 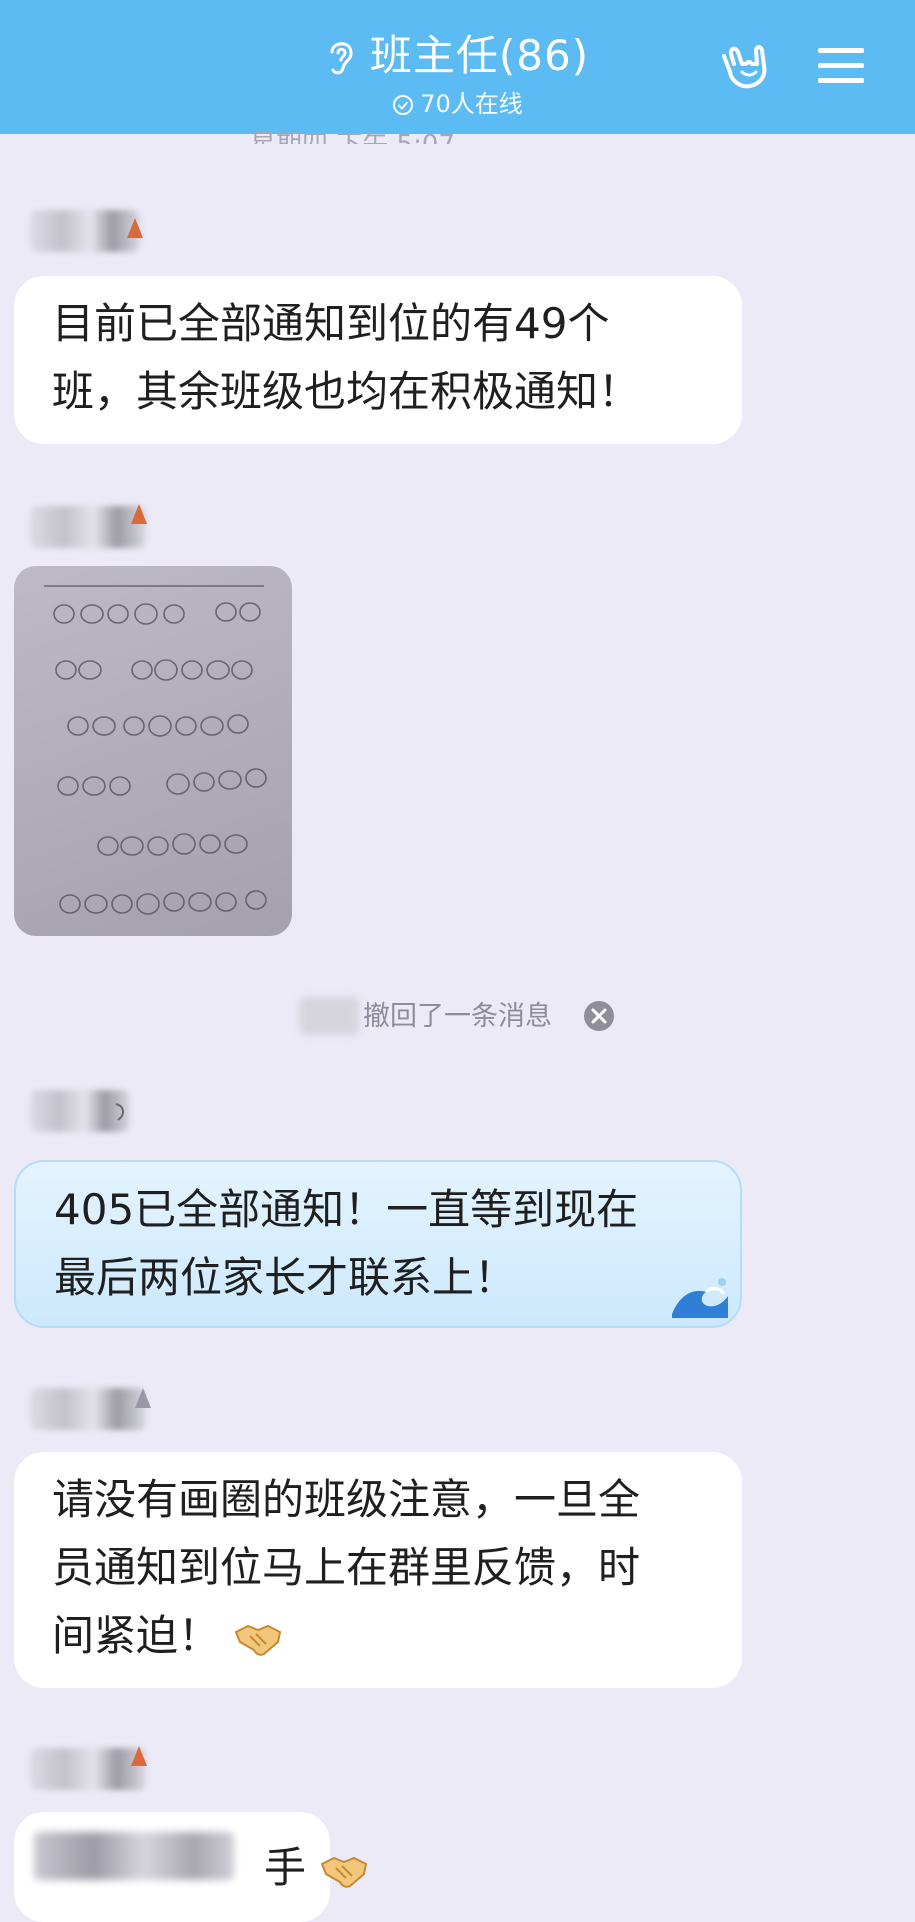 I want to click on timestamp: 星期四 下午 5:07, so click(x=352, y=134).